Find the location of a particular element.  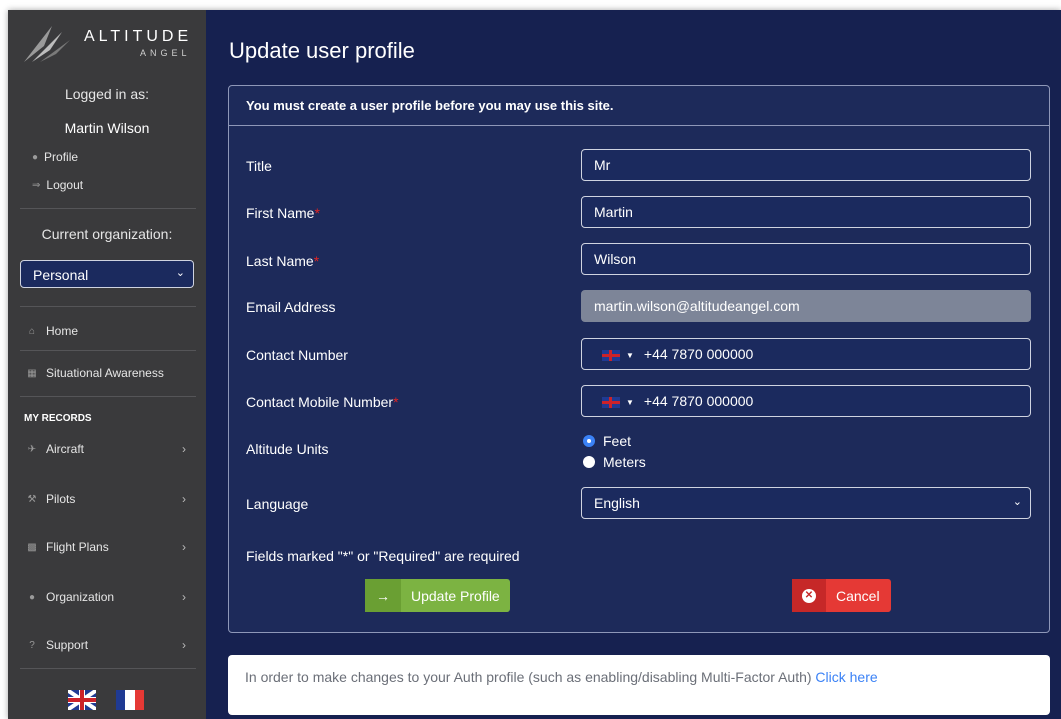

nav-flight-plans: ▩ Flight Plans › is located at coordinates (109, 547).